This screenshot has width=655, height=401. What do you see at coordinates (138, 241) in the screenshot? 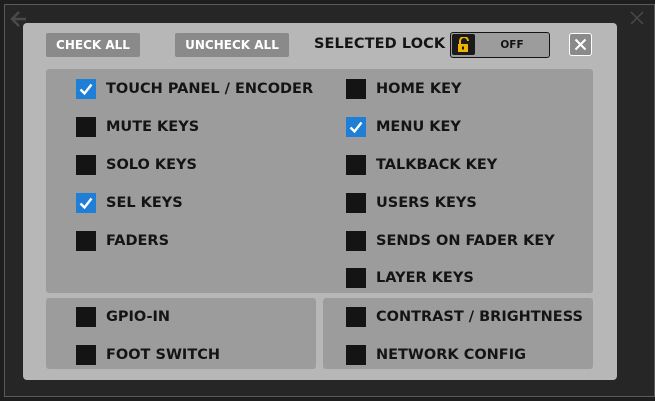
I see `option-label: FADERS` at bounding box center [138, 241].